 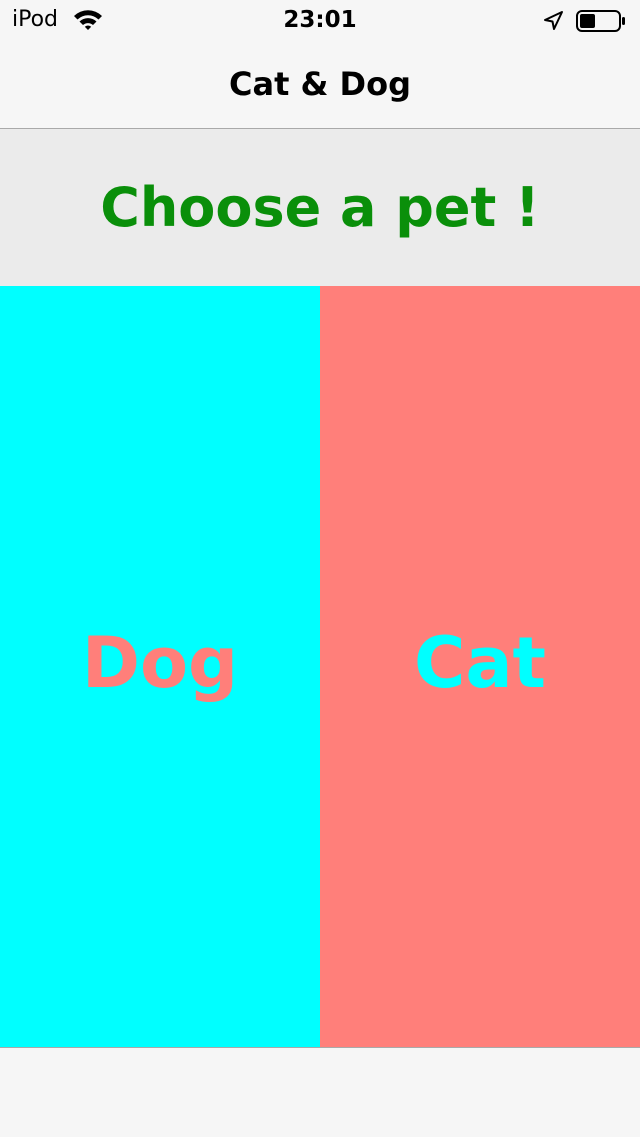 What do you see at coordinates (480, 663) in the screenshot?
I see `cat-label: Cat` at bounding box center [480, 663].